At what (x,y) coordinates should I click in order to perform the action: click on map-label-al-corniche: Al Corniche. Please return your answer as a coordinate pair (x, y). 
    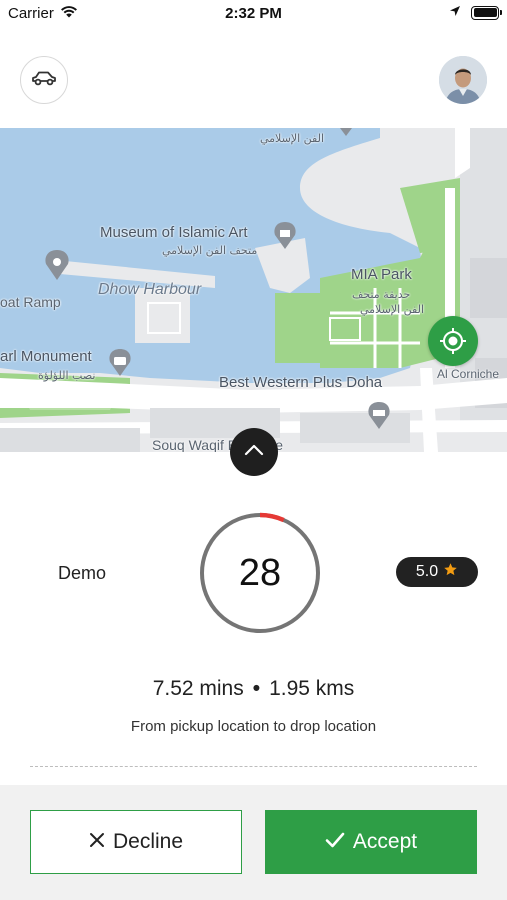
    Looking at the image, I should click on (468, 374).